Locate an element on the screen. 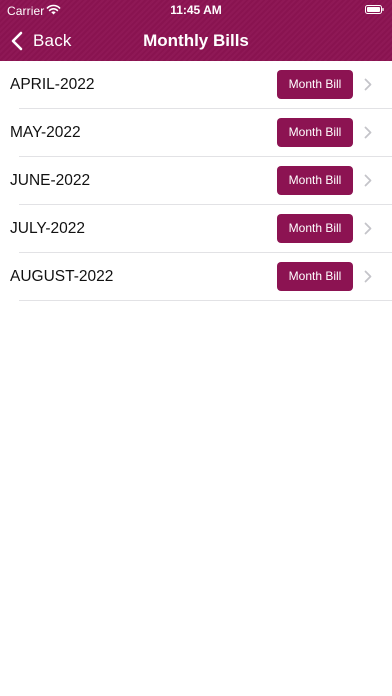 Image resolution: width=392 pixels, height=696 pixels. month-label: JULY-2022 is located at coordinates (47, 228).